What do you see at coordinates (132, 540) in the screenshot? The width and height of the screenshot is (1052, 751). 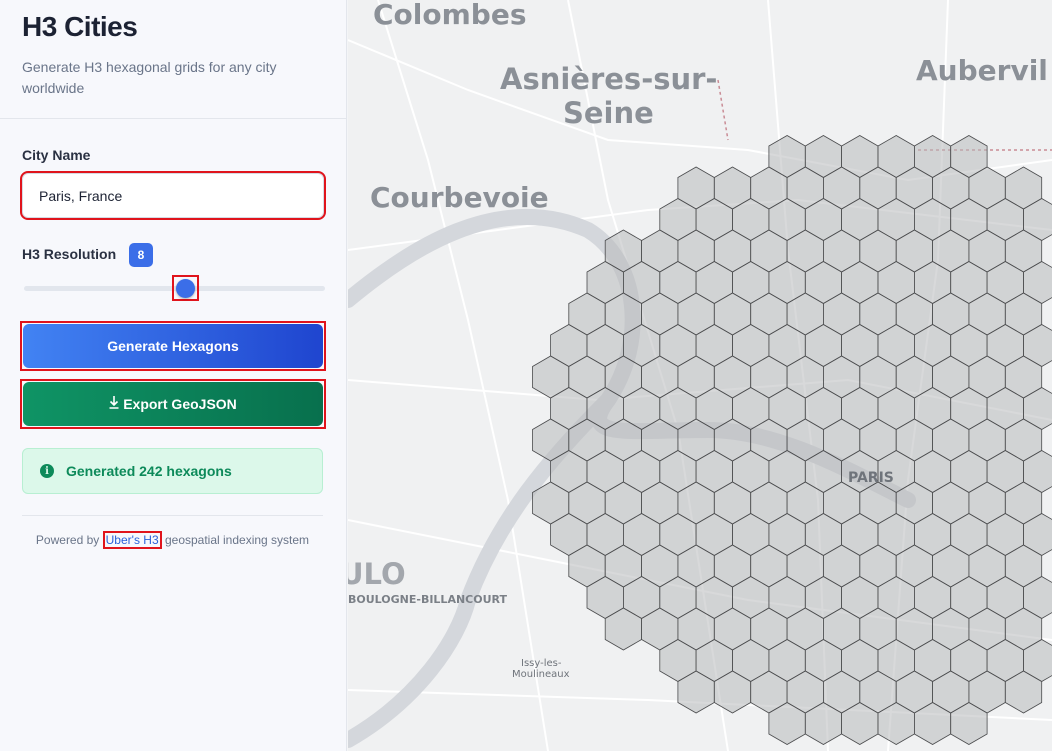 I see `uber-h3-link: Uber's H3` at bounding box center [132, 540].